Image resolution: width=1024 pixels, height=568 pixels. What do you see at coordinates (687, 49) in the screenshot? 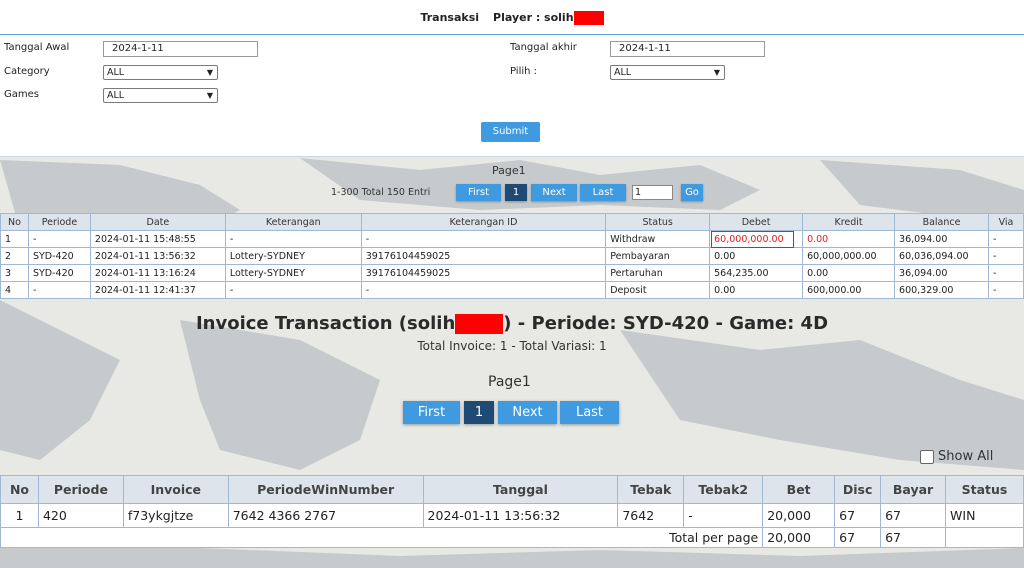
I see `tanggal-akhir-input: 2024-1-11` at bounding box center [687, 49].